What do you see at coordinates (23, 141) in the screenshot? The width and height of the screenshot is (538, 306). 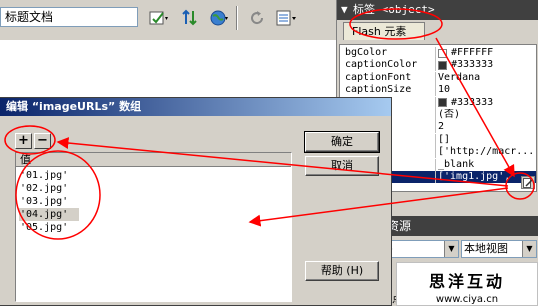 I see `add-item-button: +` at bounding box center [23, 141].